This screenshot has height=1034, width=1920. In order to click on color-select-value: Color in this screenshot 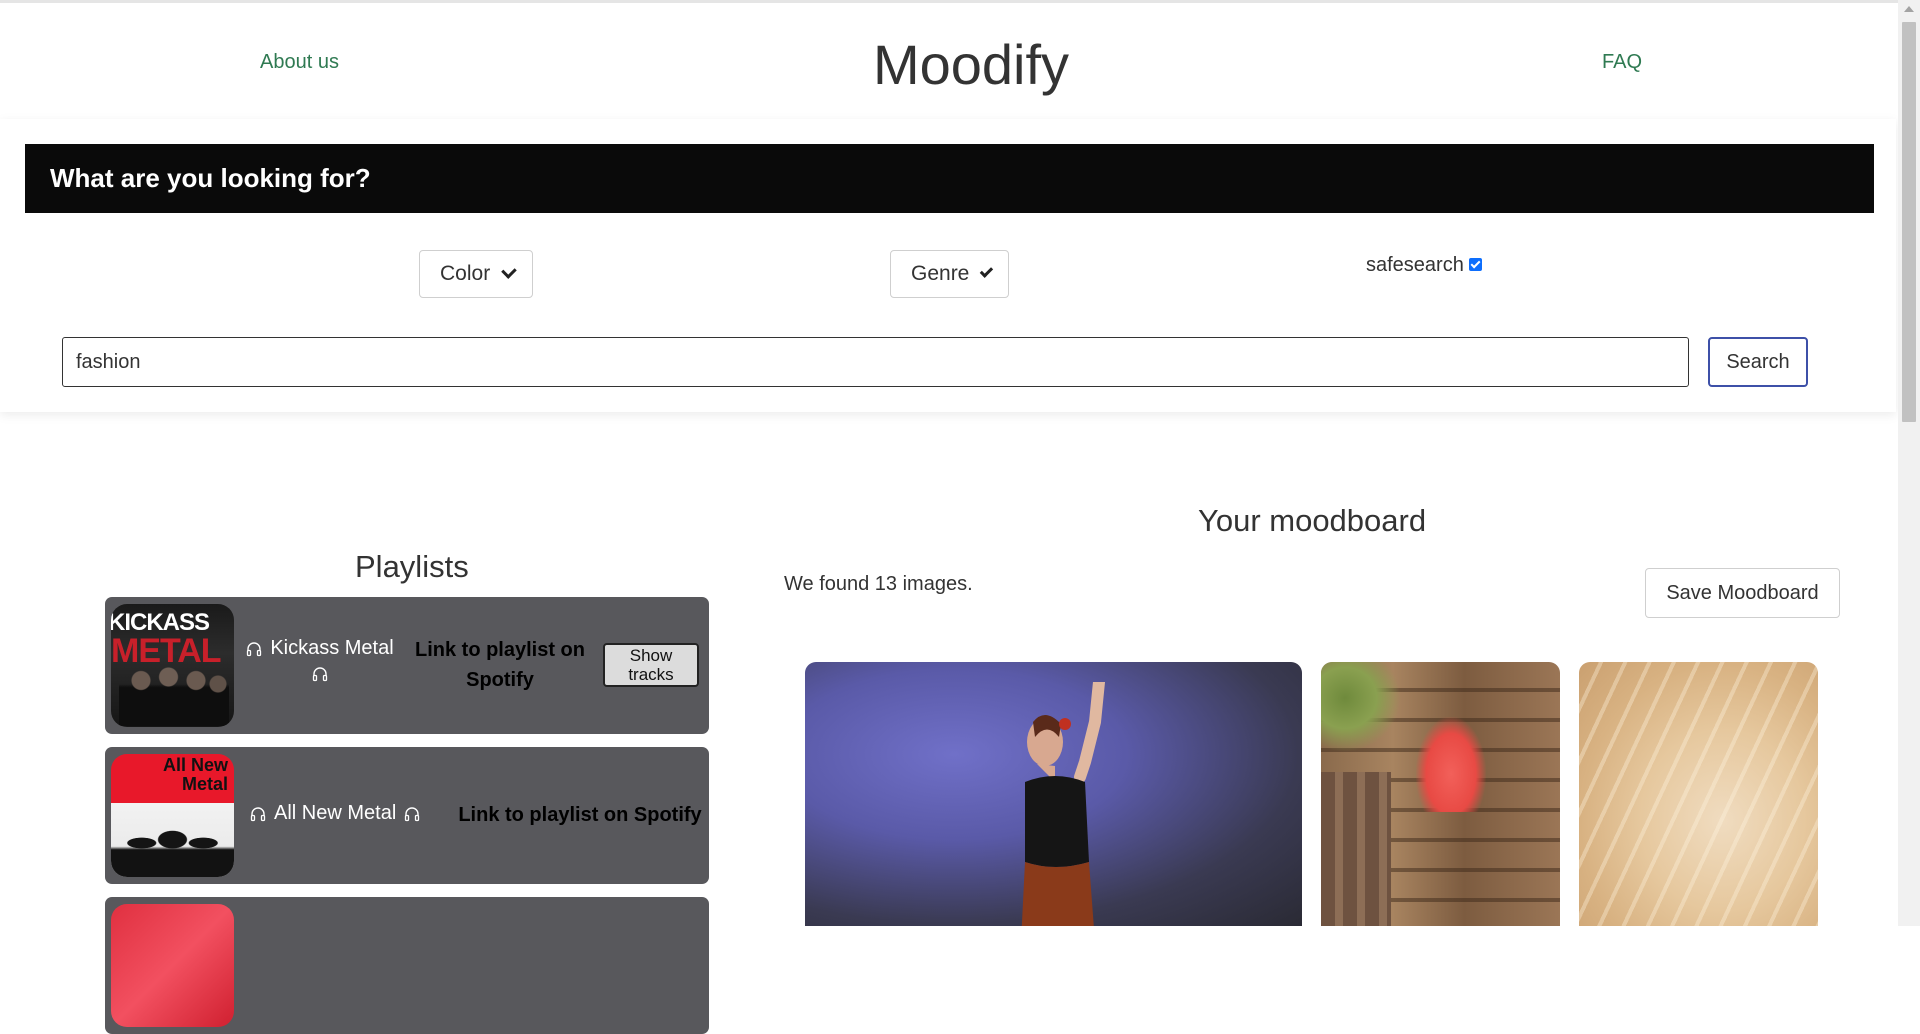, I will do `click(465, 273)`.